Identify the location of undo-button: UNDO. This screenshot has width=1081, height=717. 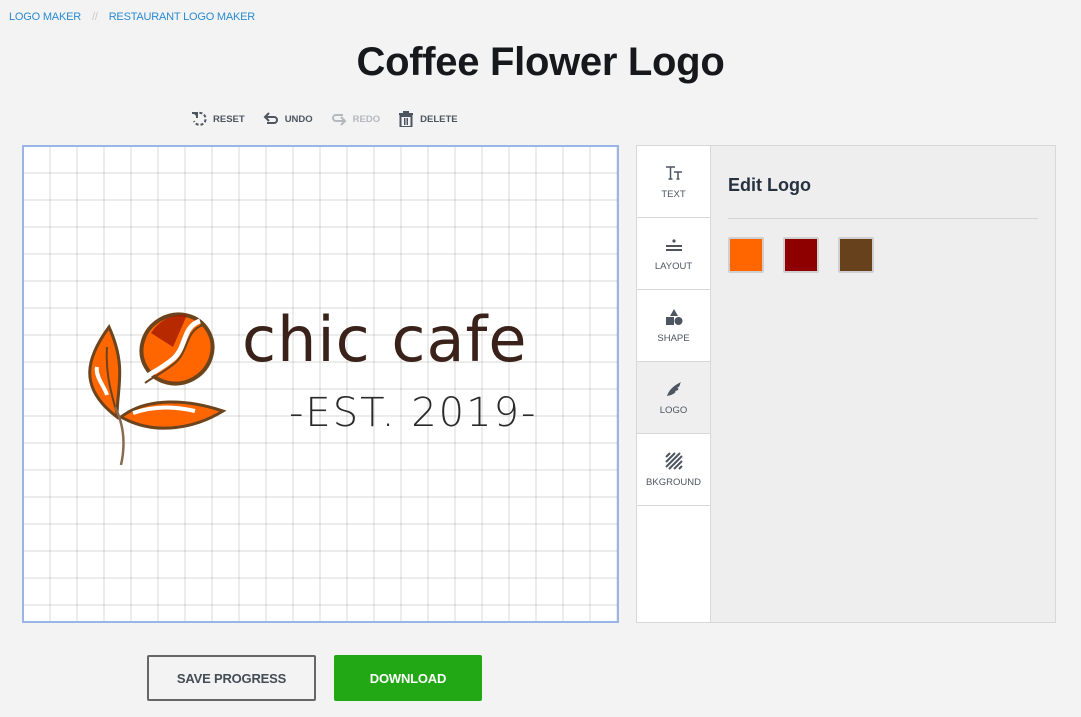
(288, 119).